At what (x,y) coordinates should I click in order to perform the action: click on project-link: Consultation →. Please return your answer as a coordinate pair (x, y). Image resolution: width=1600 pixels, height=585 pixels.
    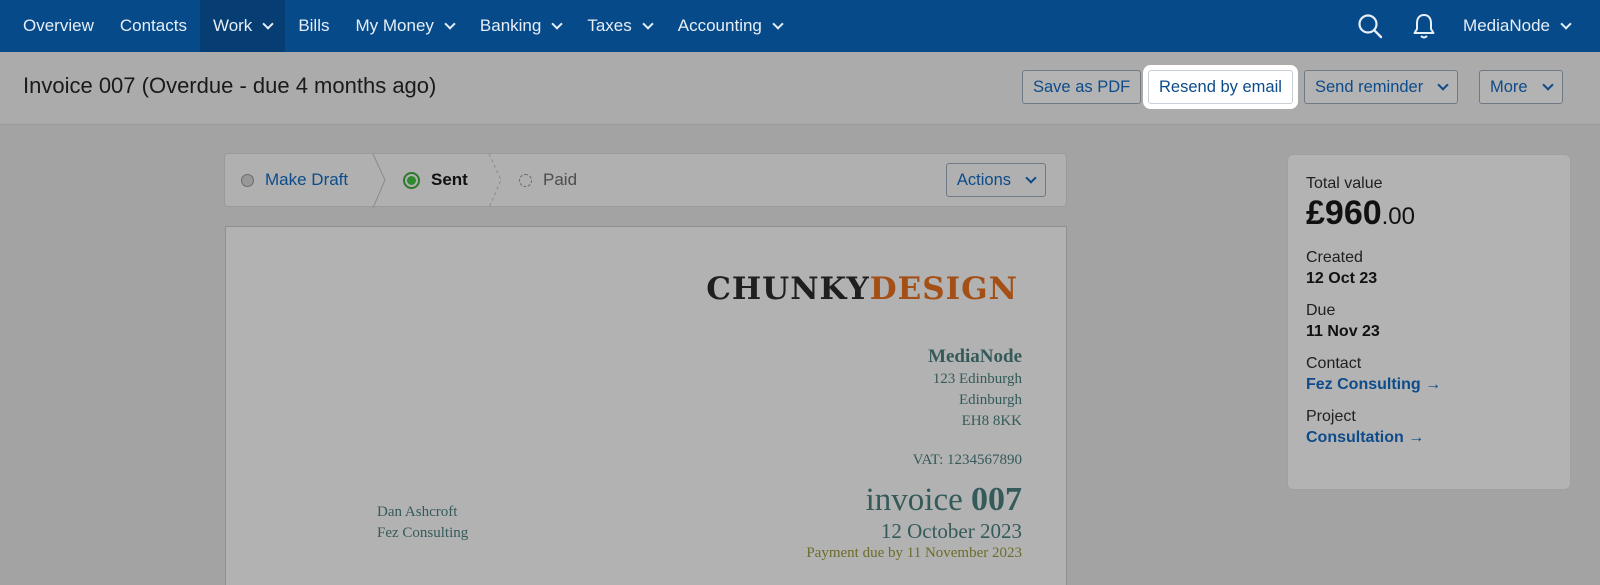
    Looking at the image, I should click on (1429, 438).